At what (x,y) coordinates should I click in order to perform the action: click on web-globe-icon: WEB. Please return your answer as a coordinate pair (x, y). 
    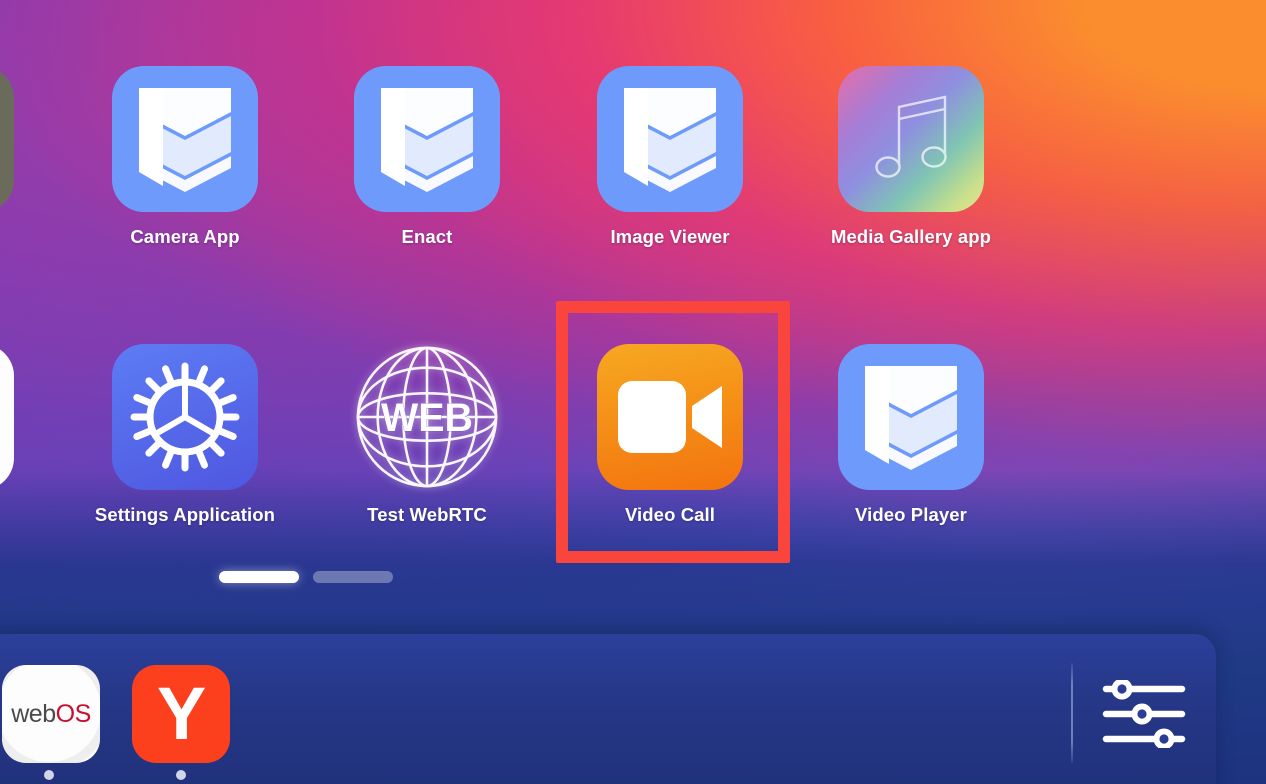
    Looking at the image, I should click on (427, 417).